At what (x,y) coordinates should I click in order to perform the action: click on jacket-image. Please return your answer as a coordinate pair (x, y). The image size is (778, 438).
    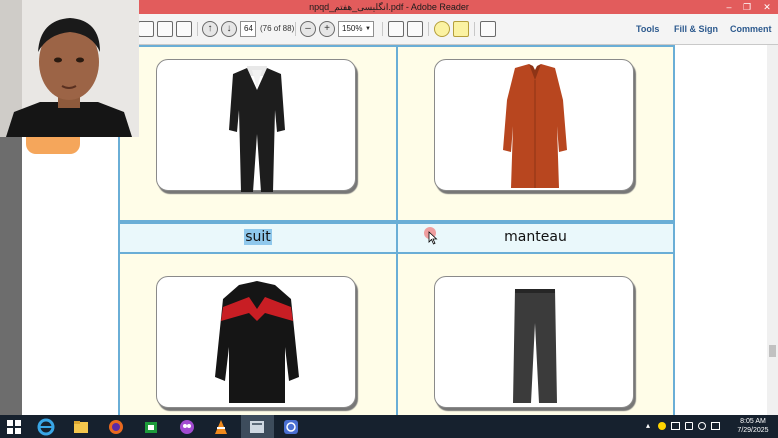
    Looking at the image, I should click on (257, 342).